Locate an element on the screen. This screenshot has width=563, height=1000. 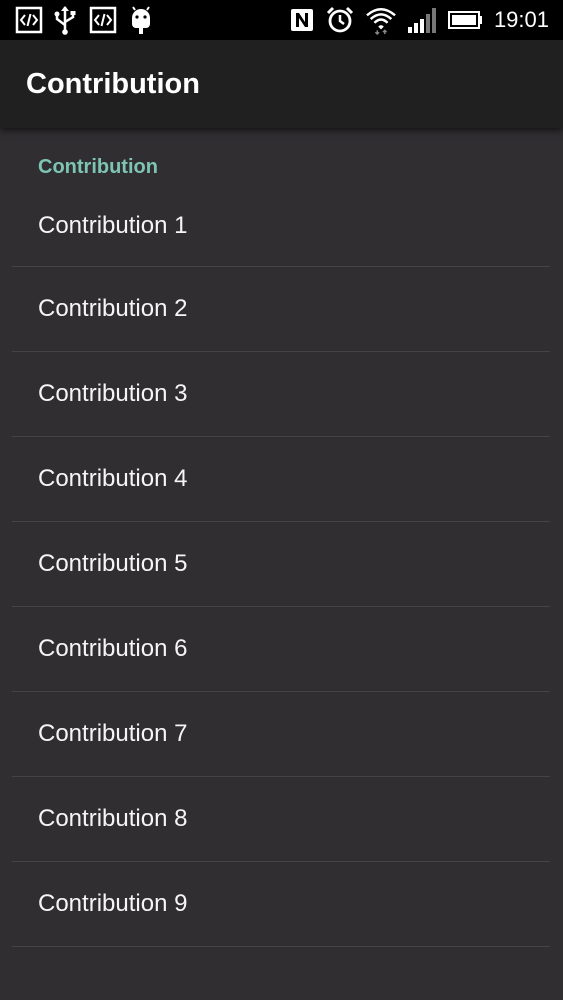
app-bar: Contribution is located at coordinates (281, 84).